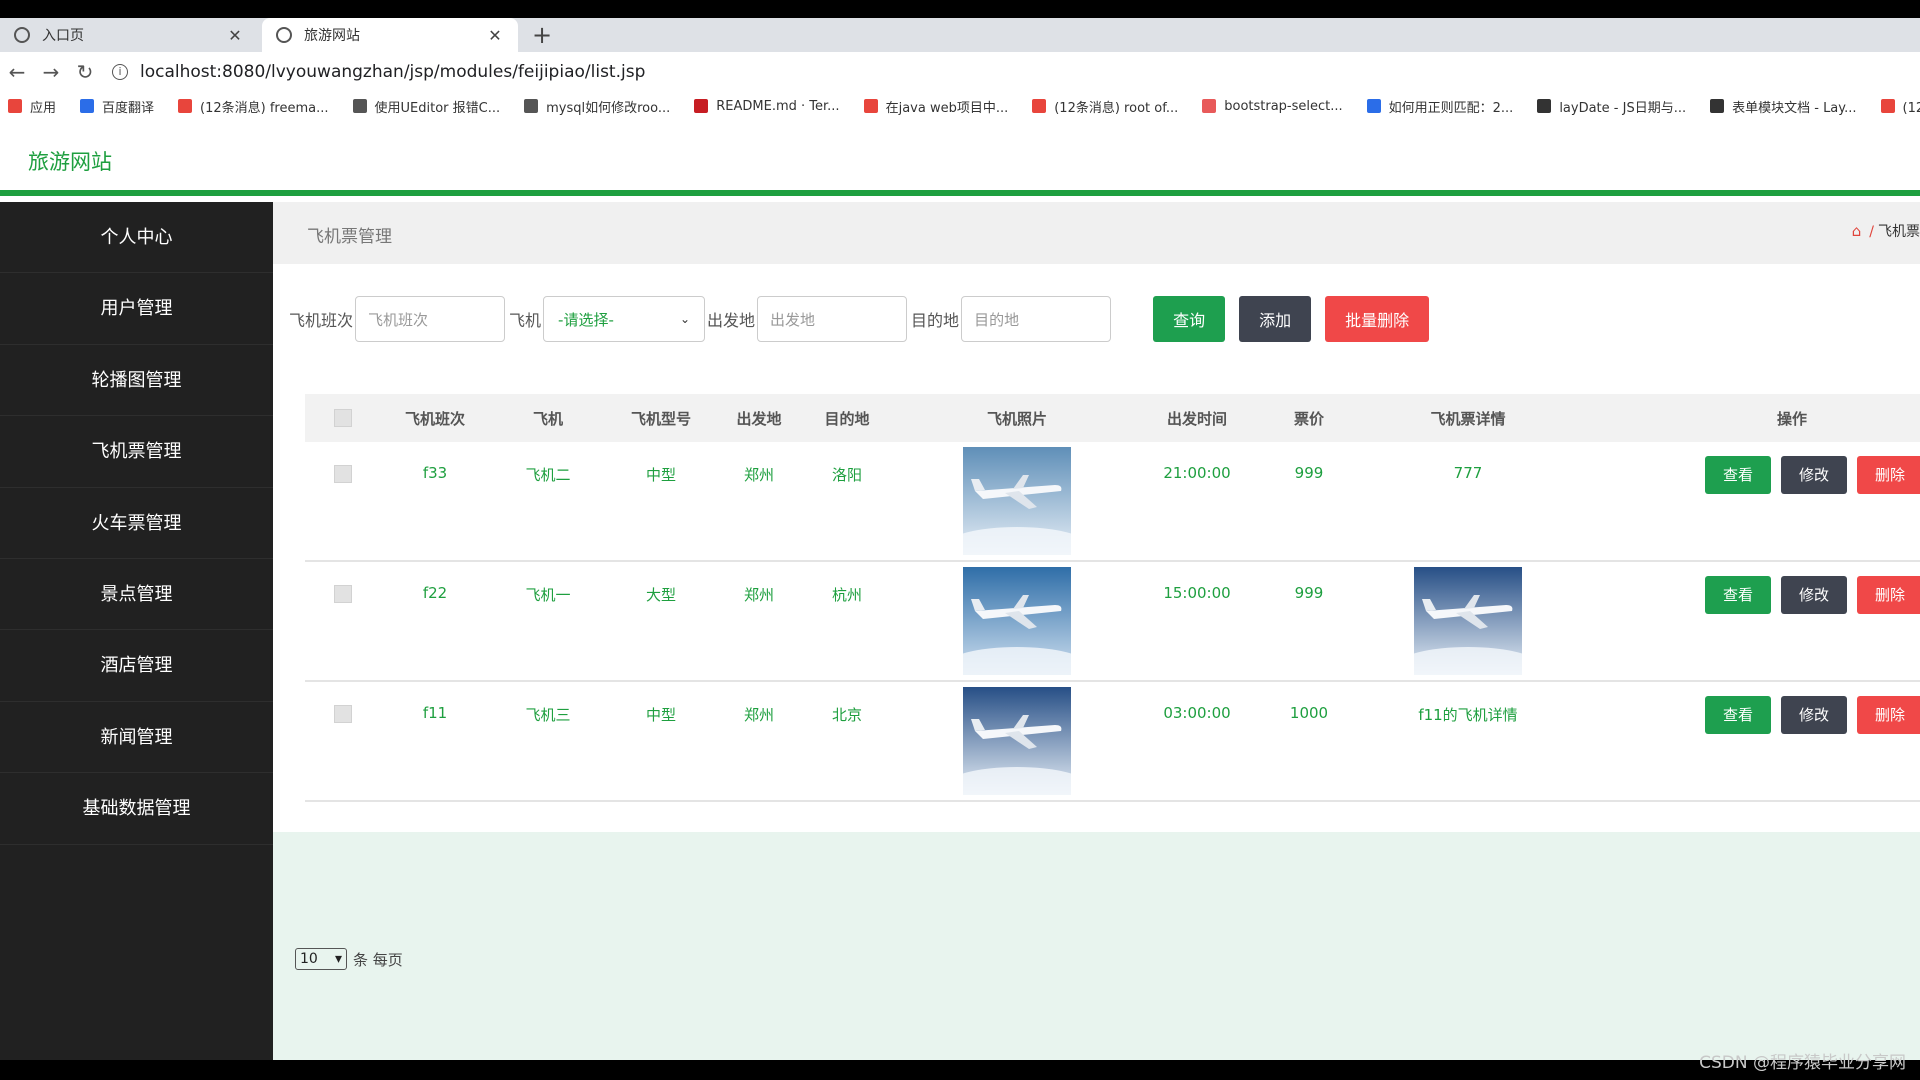 Image resolution: width=1920 pixels, height=1080 pixels. Describe the element at coordinates (136, 452) in the screenshot. I see `sidebar-item: 飞机票管理` at that location.